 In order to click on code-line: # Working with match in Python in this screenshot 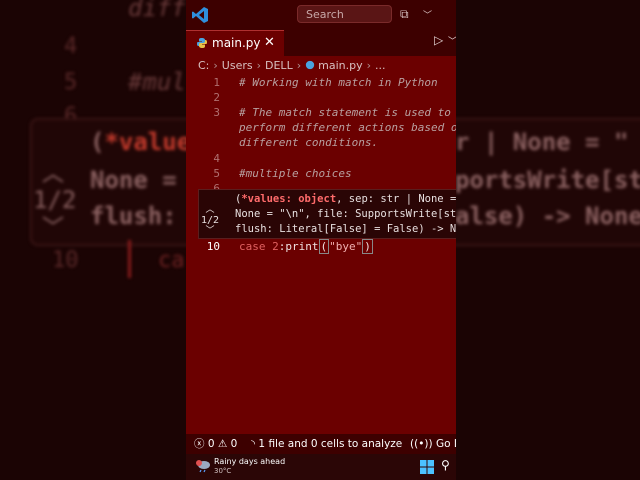, I will do `click(338, 82)`.